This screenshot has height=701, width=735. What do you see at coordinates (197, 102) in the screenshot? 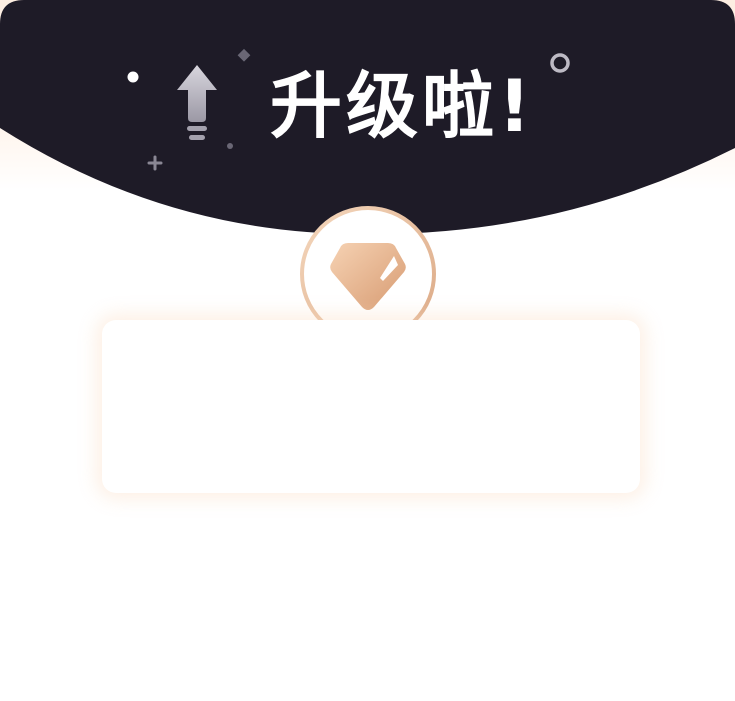
I see `arrow-up-icon` at bounding box center [197, 102].